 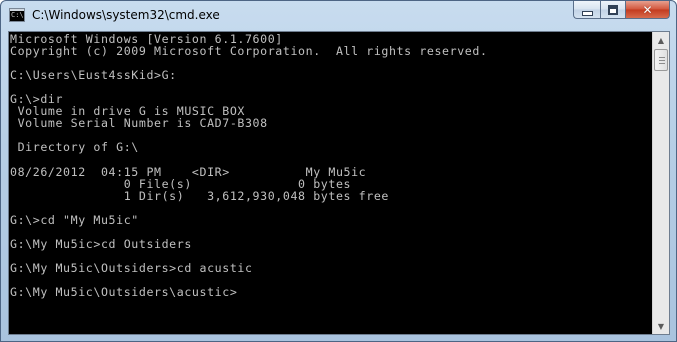 What do you see at coordinates (131, 267) in the screenshot?
I see `console-line: G:\My Mu5ic\Outsiders>cd acustic` at bounding box center [131, 267].